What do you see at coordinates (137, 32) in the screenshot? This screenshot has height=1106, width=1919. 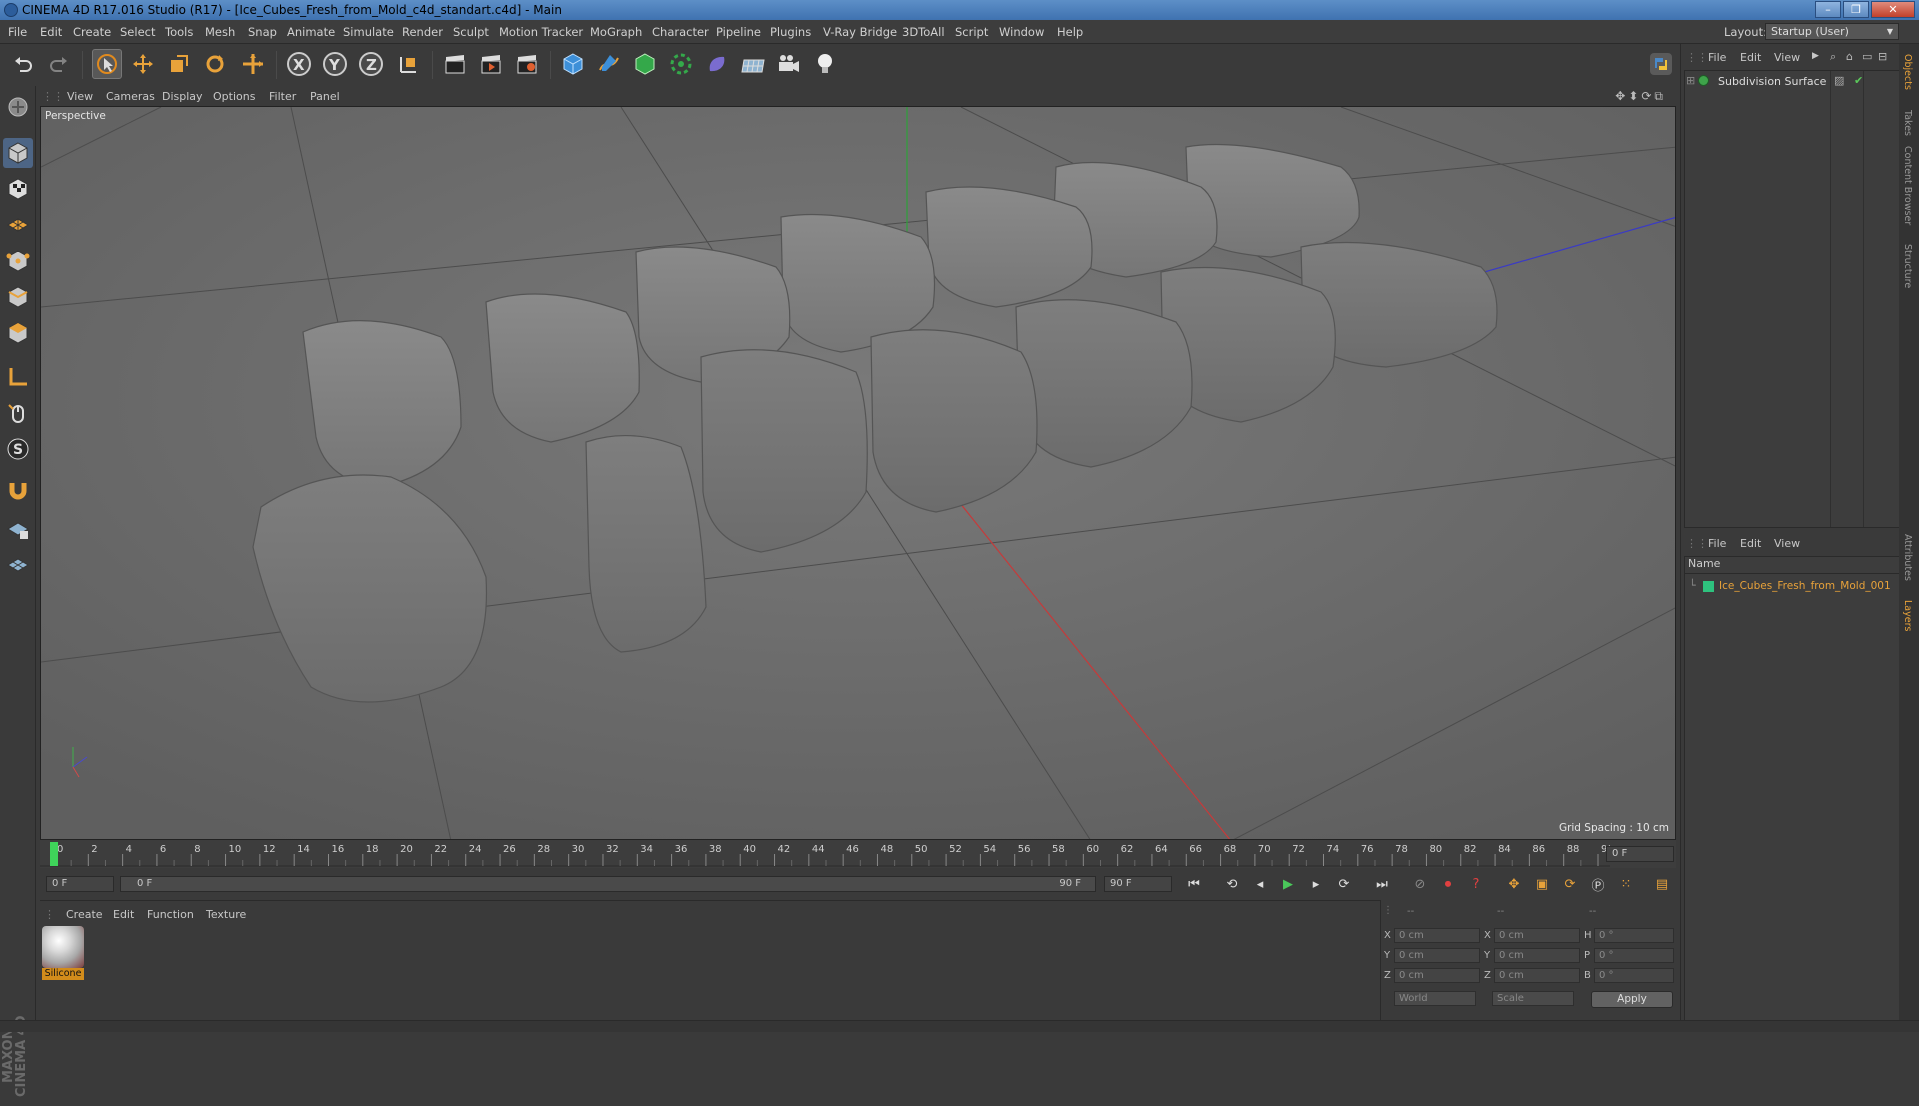 I see `menu-select: Select` at bounding box center [137, 32].